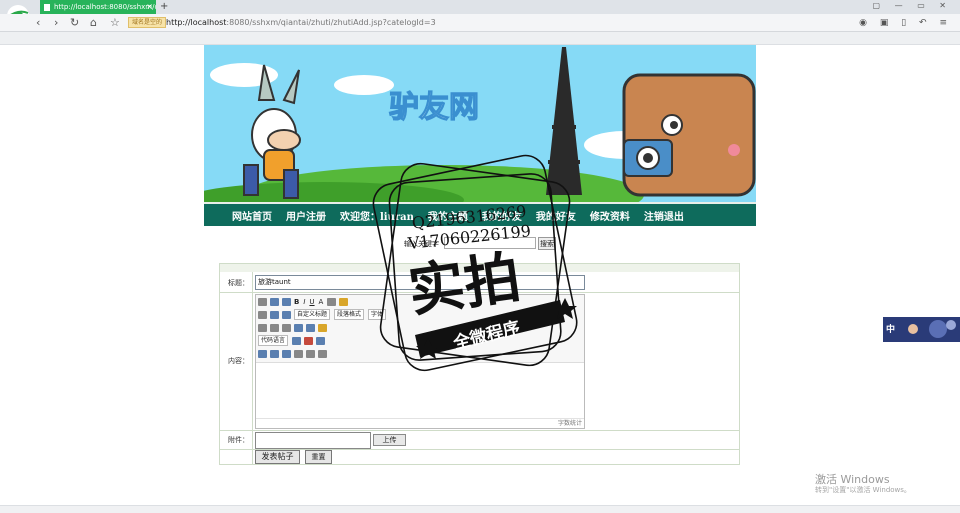 The height and width of the screenshot is (513, 960). What do you see at coordinates (149, 7) in the screenshot?
I see `tab-close-icon: ×` at bounding box center [149, 7].